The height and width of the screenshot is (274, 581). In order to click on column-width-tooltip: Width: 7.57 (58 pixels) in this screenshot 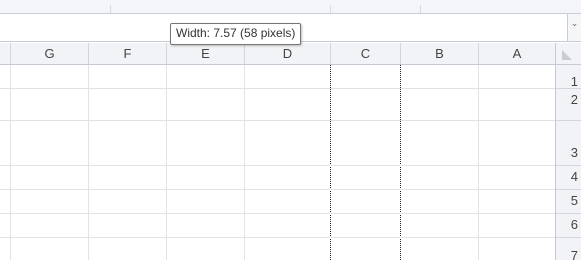, I will do `click(236, 34)`.